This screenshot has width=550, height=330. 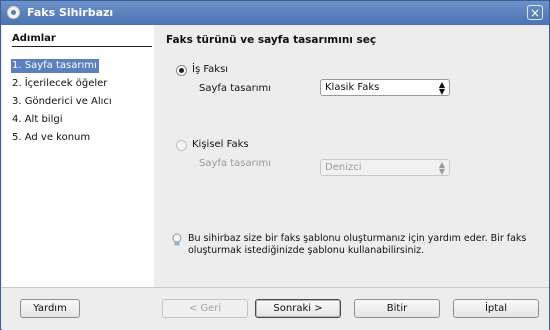 I want to click on title-bar: Faks Sihirbazı ×, so click(x=275, y=13).